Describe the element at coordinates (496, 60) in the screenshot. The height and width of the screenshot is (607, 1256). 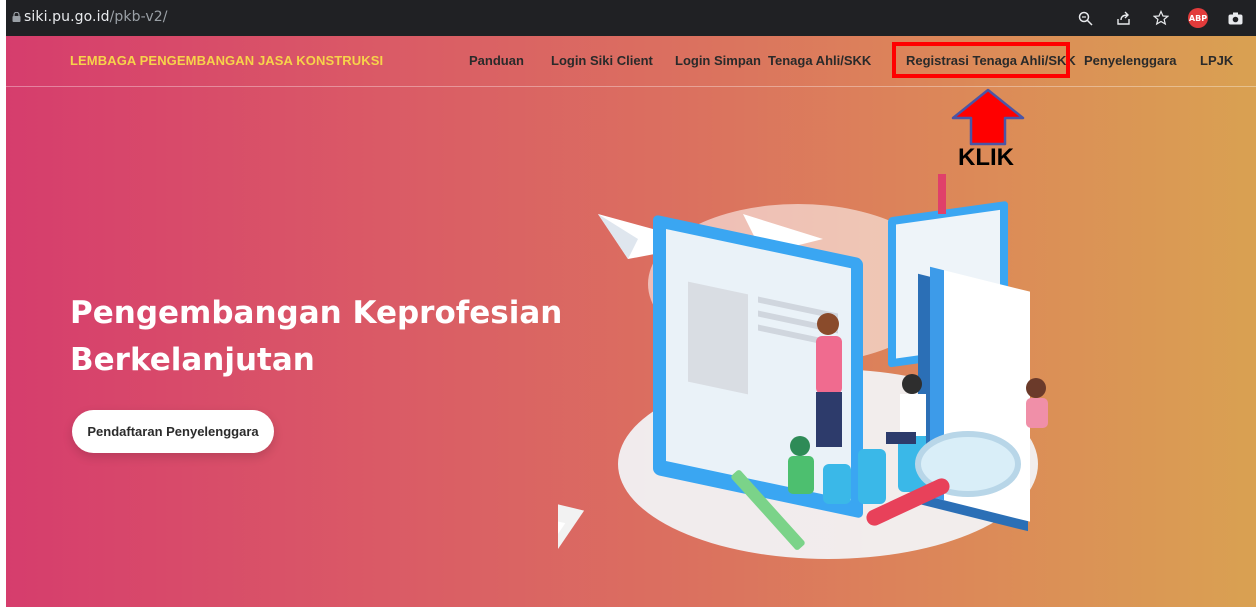
I see `nav-item-panduan: Panduan` at that location.